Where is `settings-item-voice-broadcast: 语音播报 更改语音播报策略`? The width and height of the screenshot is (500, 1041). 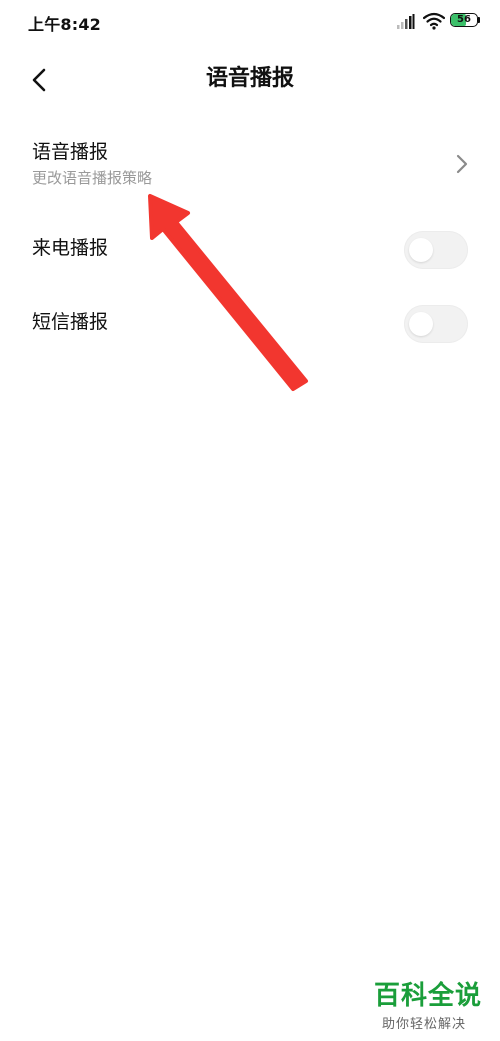 settings-item-voice-broadcast: 语音播报 更改语音播报策略 is located at coordinates (250, 167).